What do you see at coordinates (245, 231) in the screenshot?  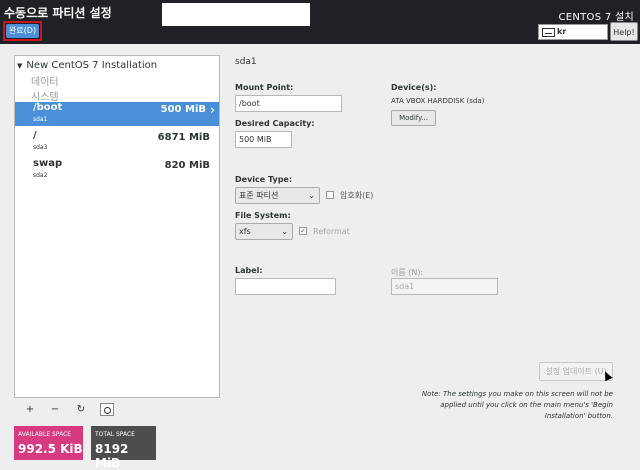 I see `file-system-value: xfs` at bounding box center [245, 231].